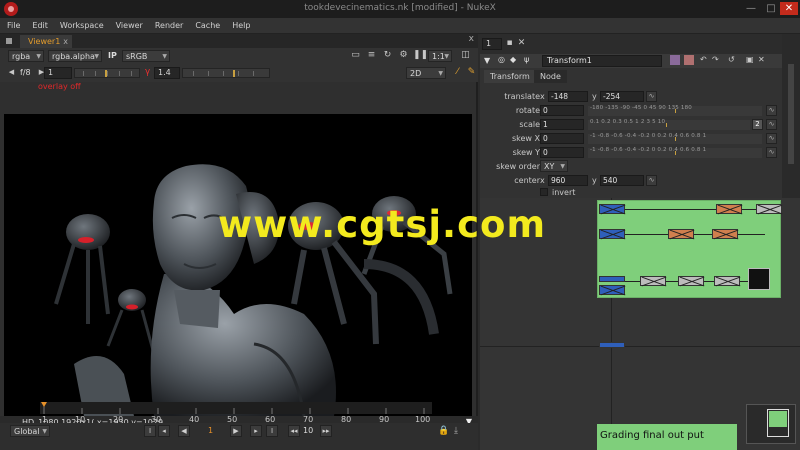 The image size is (800, 450). What do you see at coordinates (146, 56) in the screenshot?
I see `colorspace-dropdown: sRGB ▼` at bounding box center [146, 56].